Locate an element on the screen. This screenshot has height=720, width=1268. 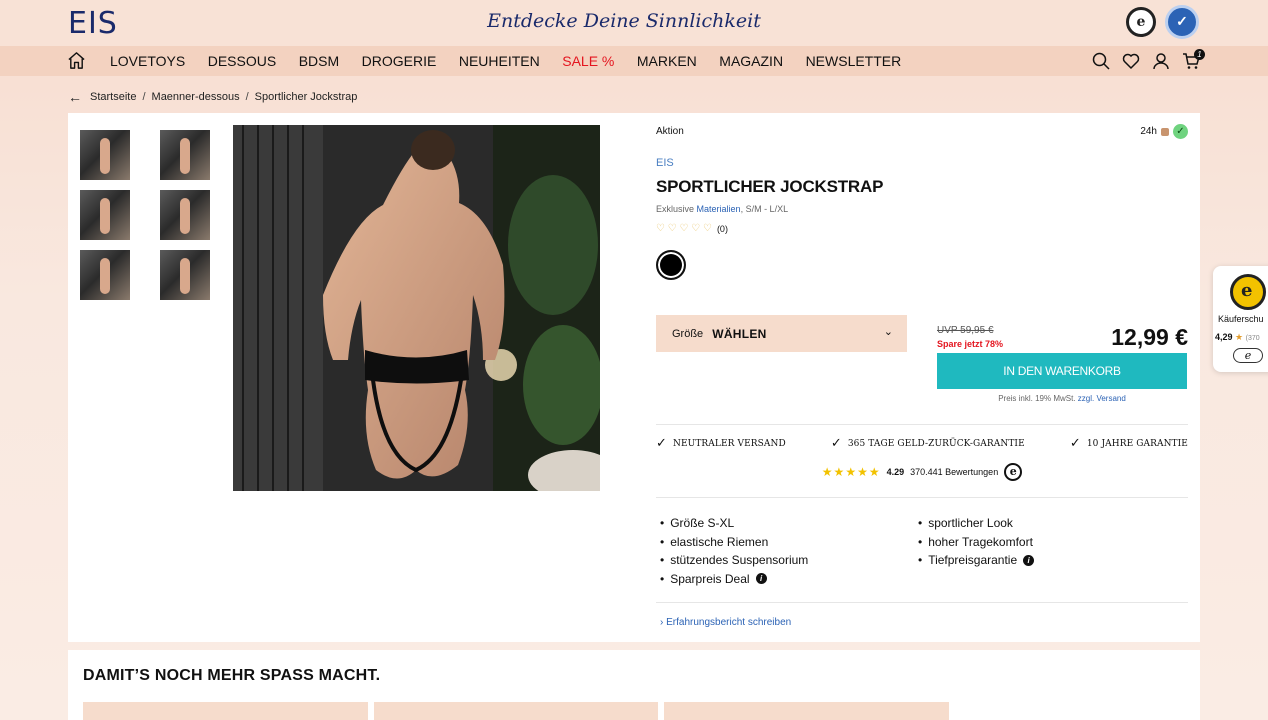
write-review-link: › Erfahrungsbericht schreiben is located at coordinates (725, 622).